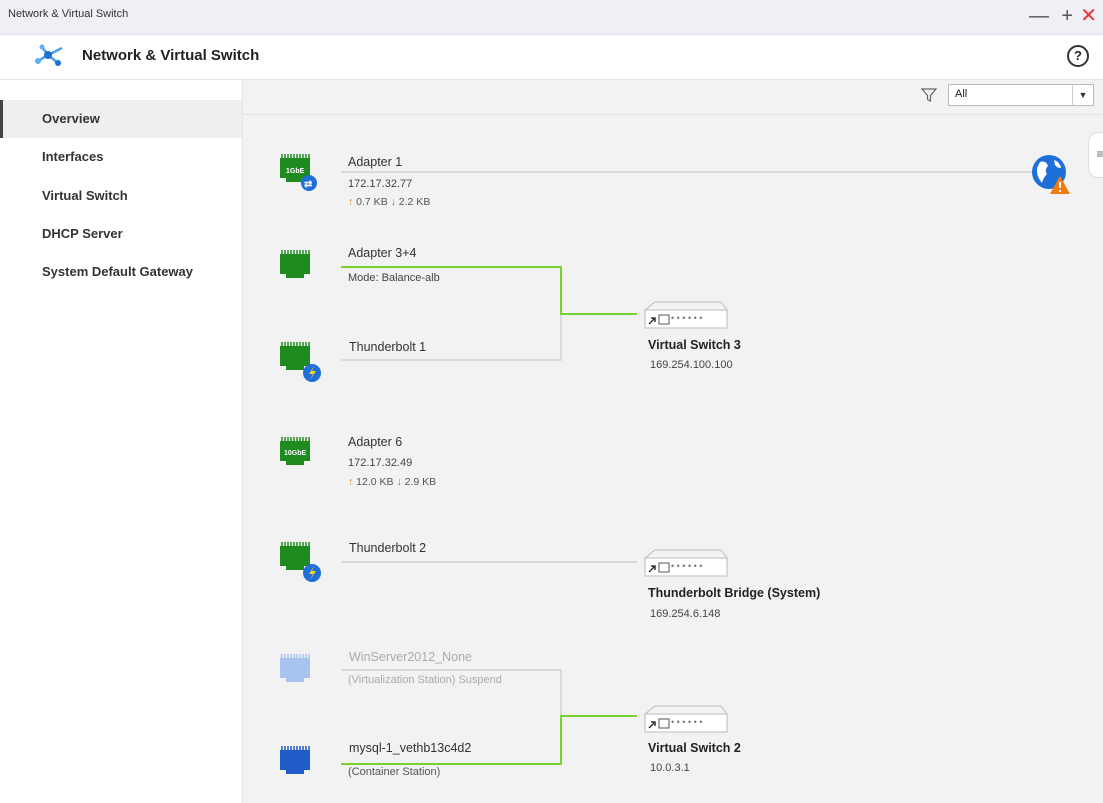  Describe the element at coordinates (410, 748) in the screenshot. I see `mysql-name: mysql-1_vethb13c4d2` at that location.